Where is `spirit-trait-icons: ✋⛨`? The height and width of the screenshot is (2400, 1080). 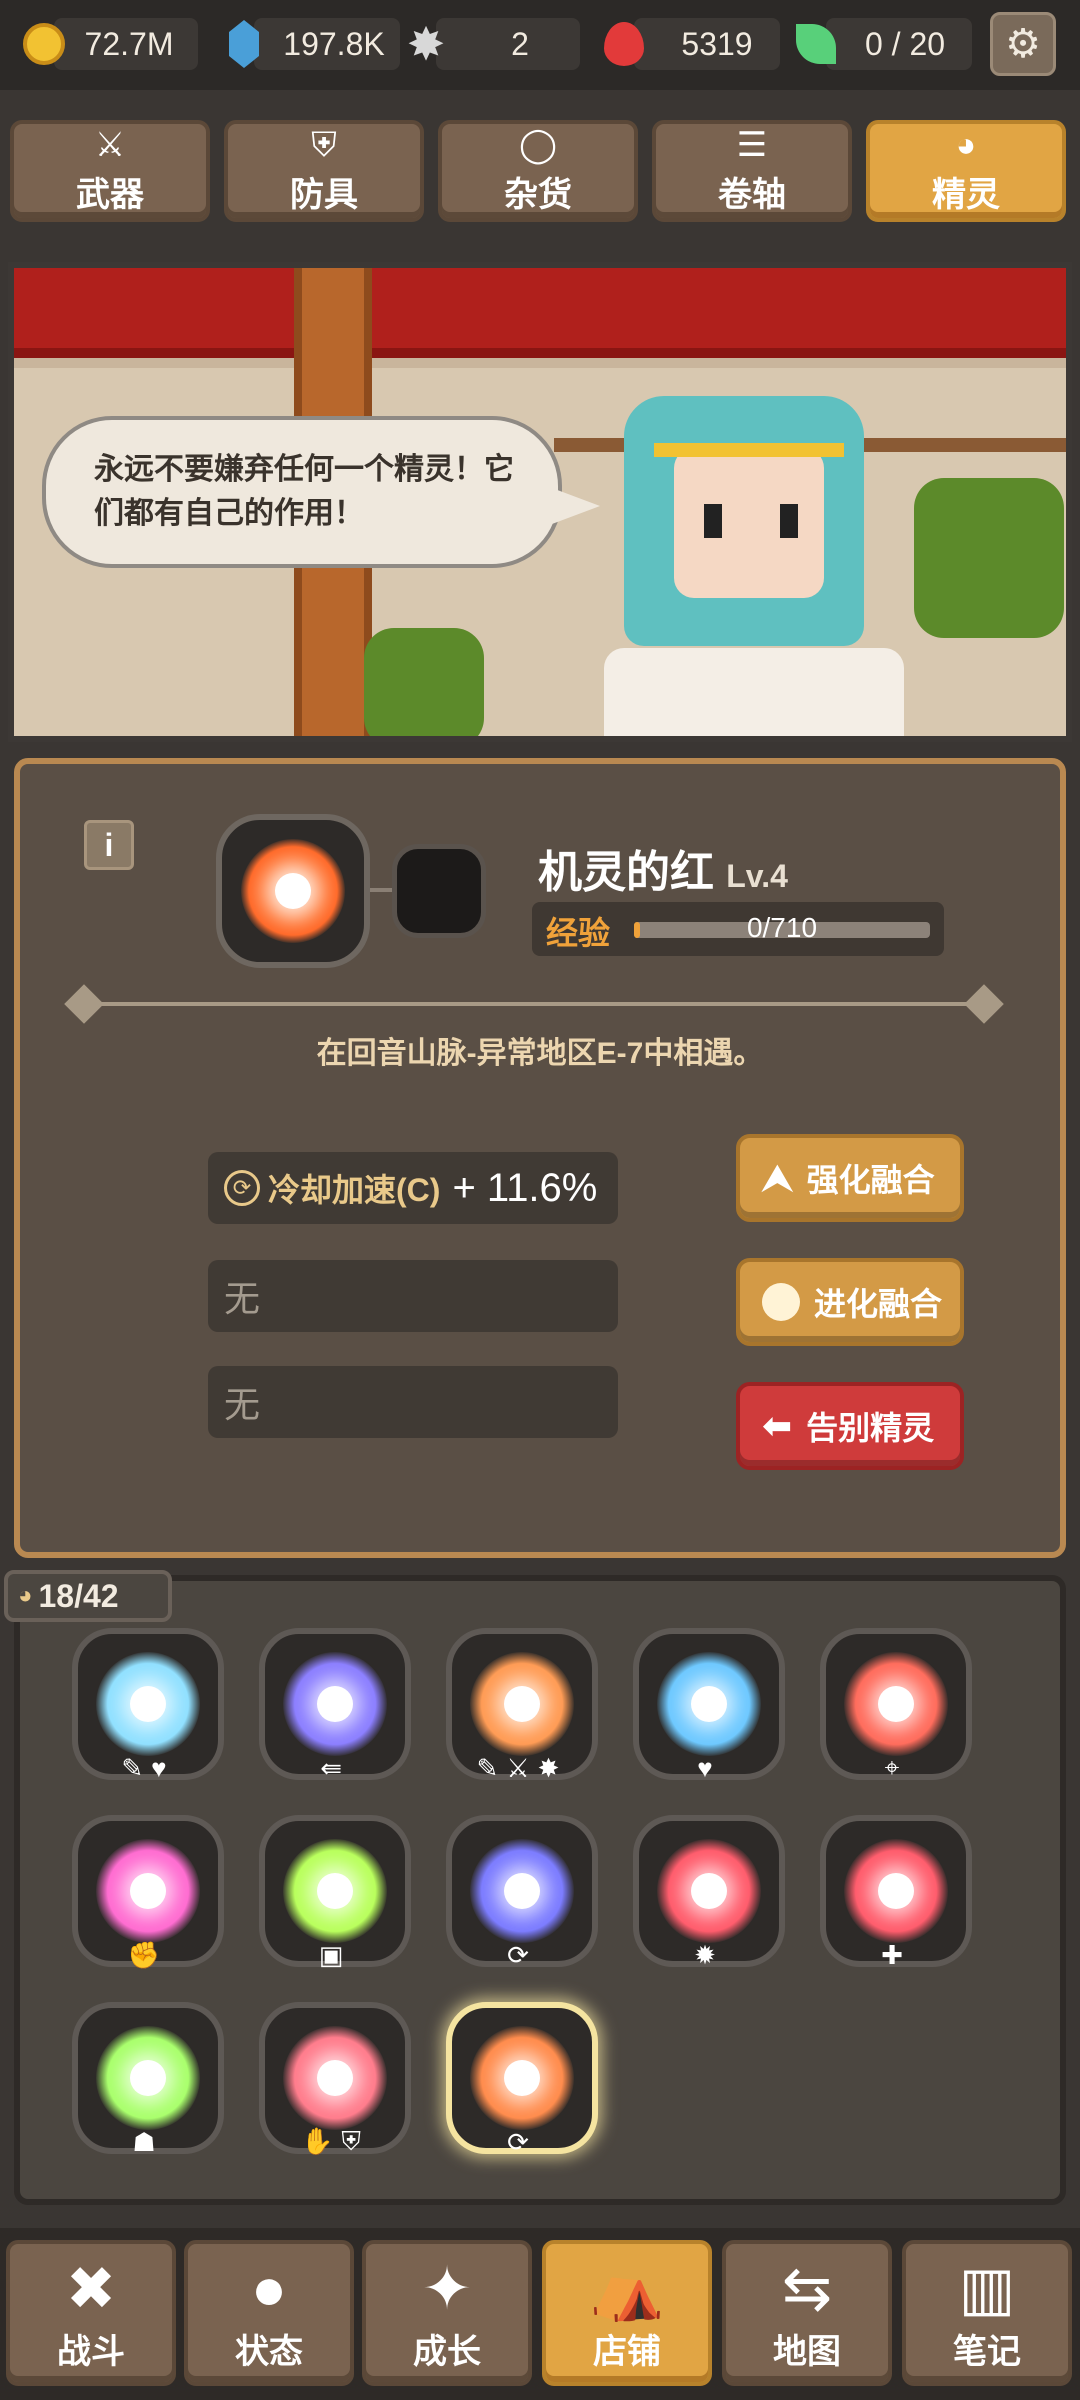 spirit-trait-icons: ✋⛨ is located at coordinates (335, 2141).